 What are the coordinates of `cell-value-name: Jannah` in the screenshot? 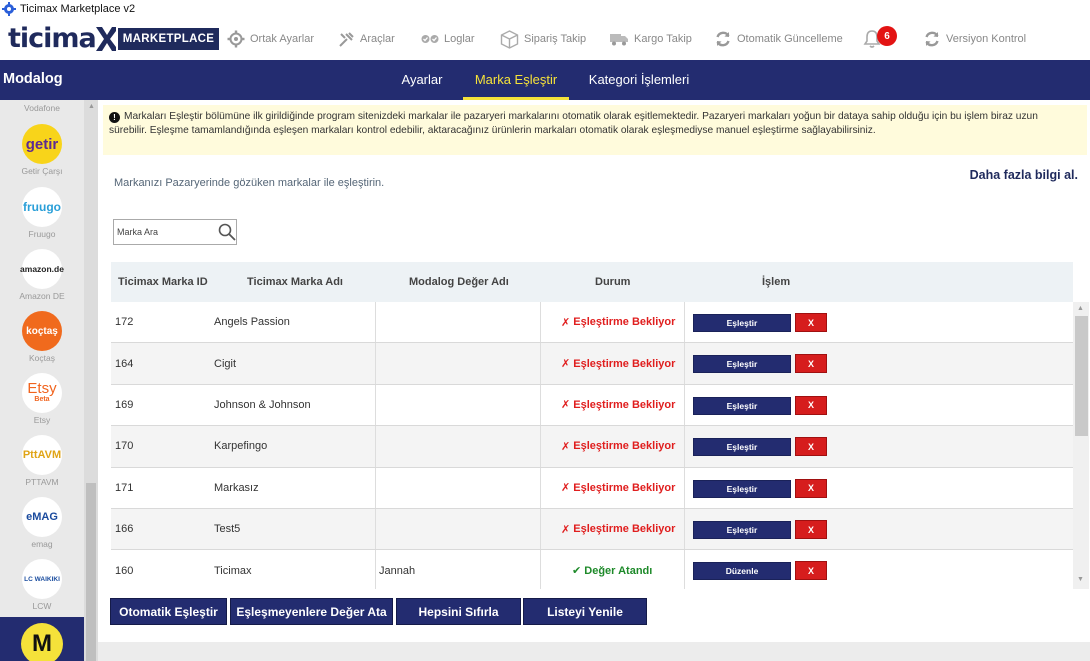 It's located at (397, 570).